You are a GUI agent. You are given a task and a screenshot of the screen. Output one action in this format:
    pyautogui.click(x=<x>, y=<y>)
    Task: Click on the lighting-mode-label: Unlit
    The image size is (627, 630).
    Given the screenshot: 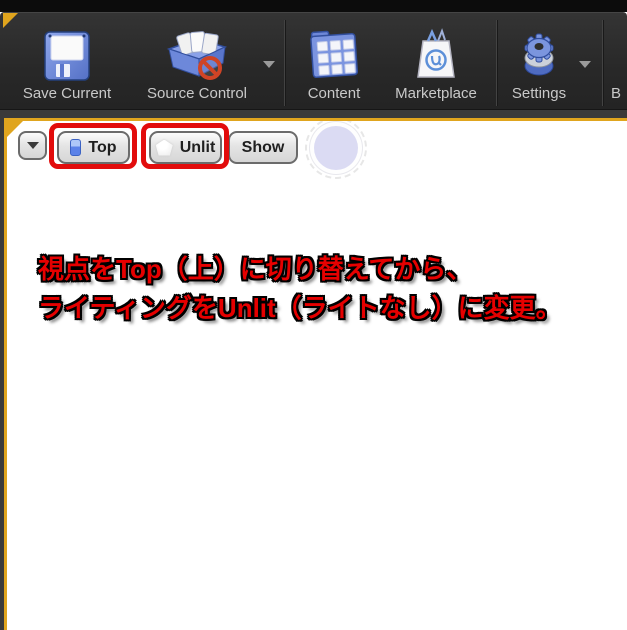 What is the action you would take?
    pyautogui.click(x=197, y=147)
    